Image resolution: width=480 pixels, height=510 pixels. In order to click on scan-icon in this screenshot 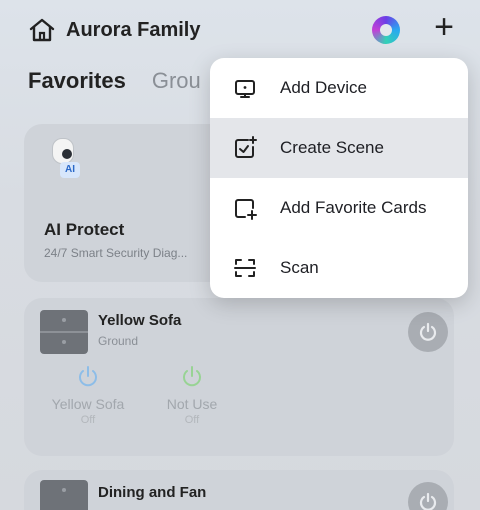, I will do `click(245, 268)`.